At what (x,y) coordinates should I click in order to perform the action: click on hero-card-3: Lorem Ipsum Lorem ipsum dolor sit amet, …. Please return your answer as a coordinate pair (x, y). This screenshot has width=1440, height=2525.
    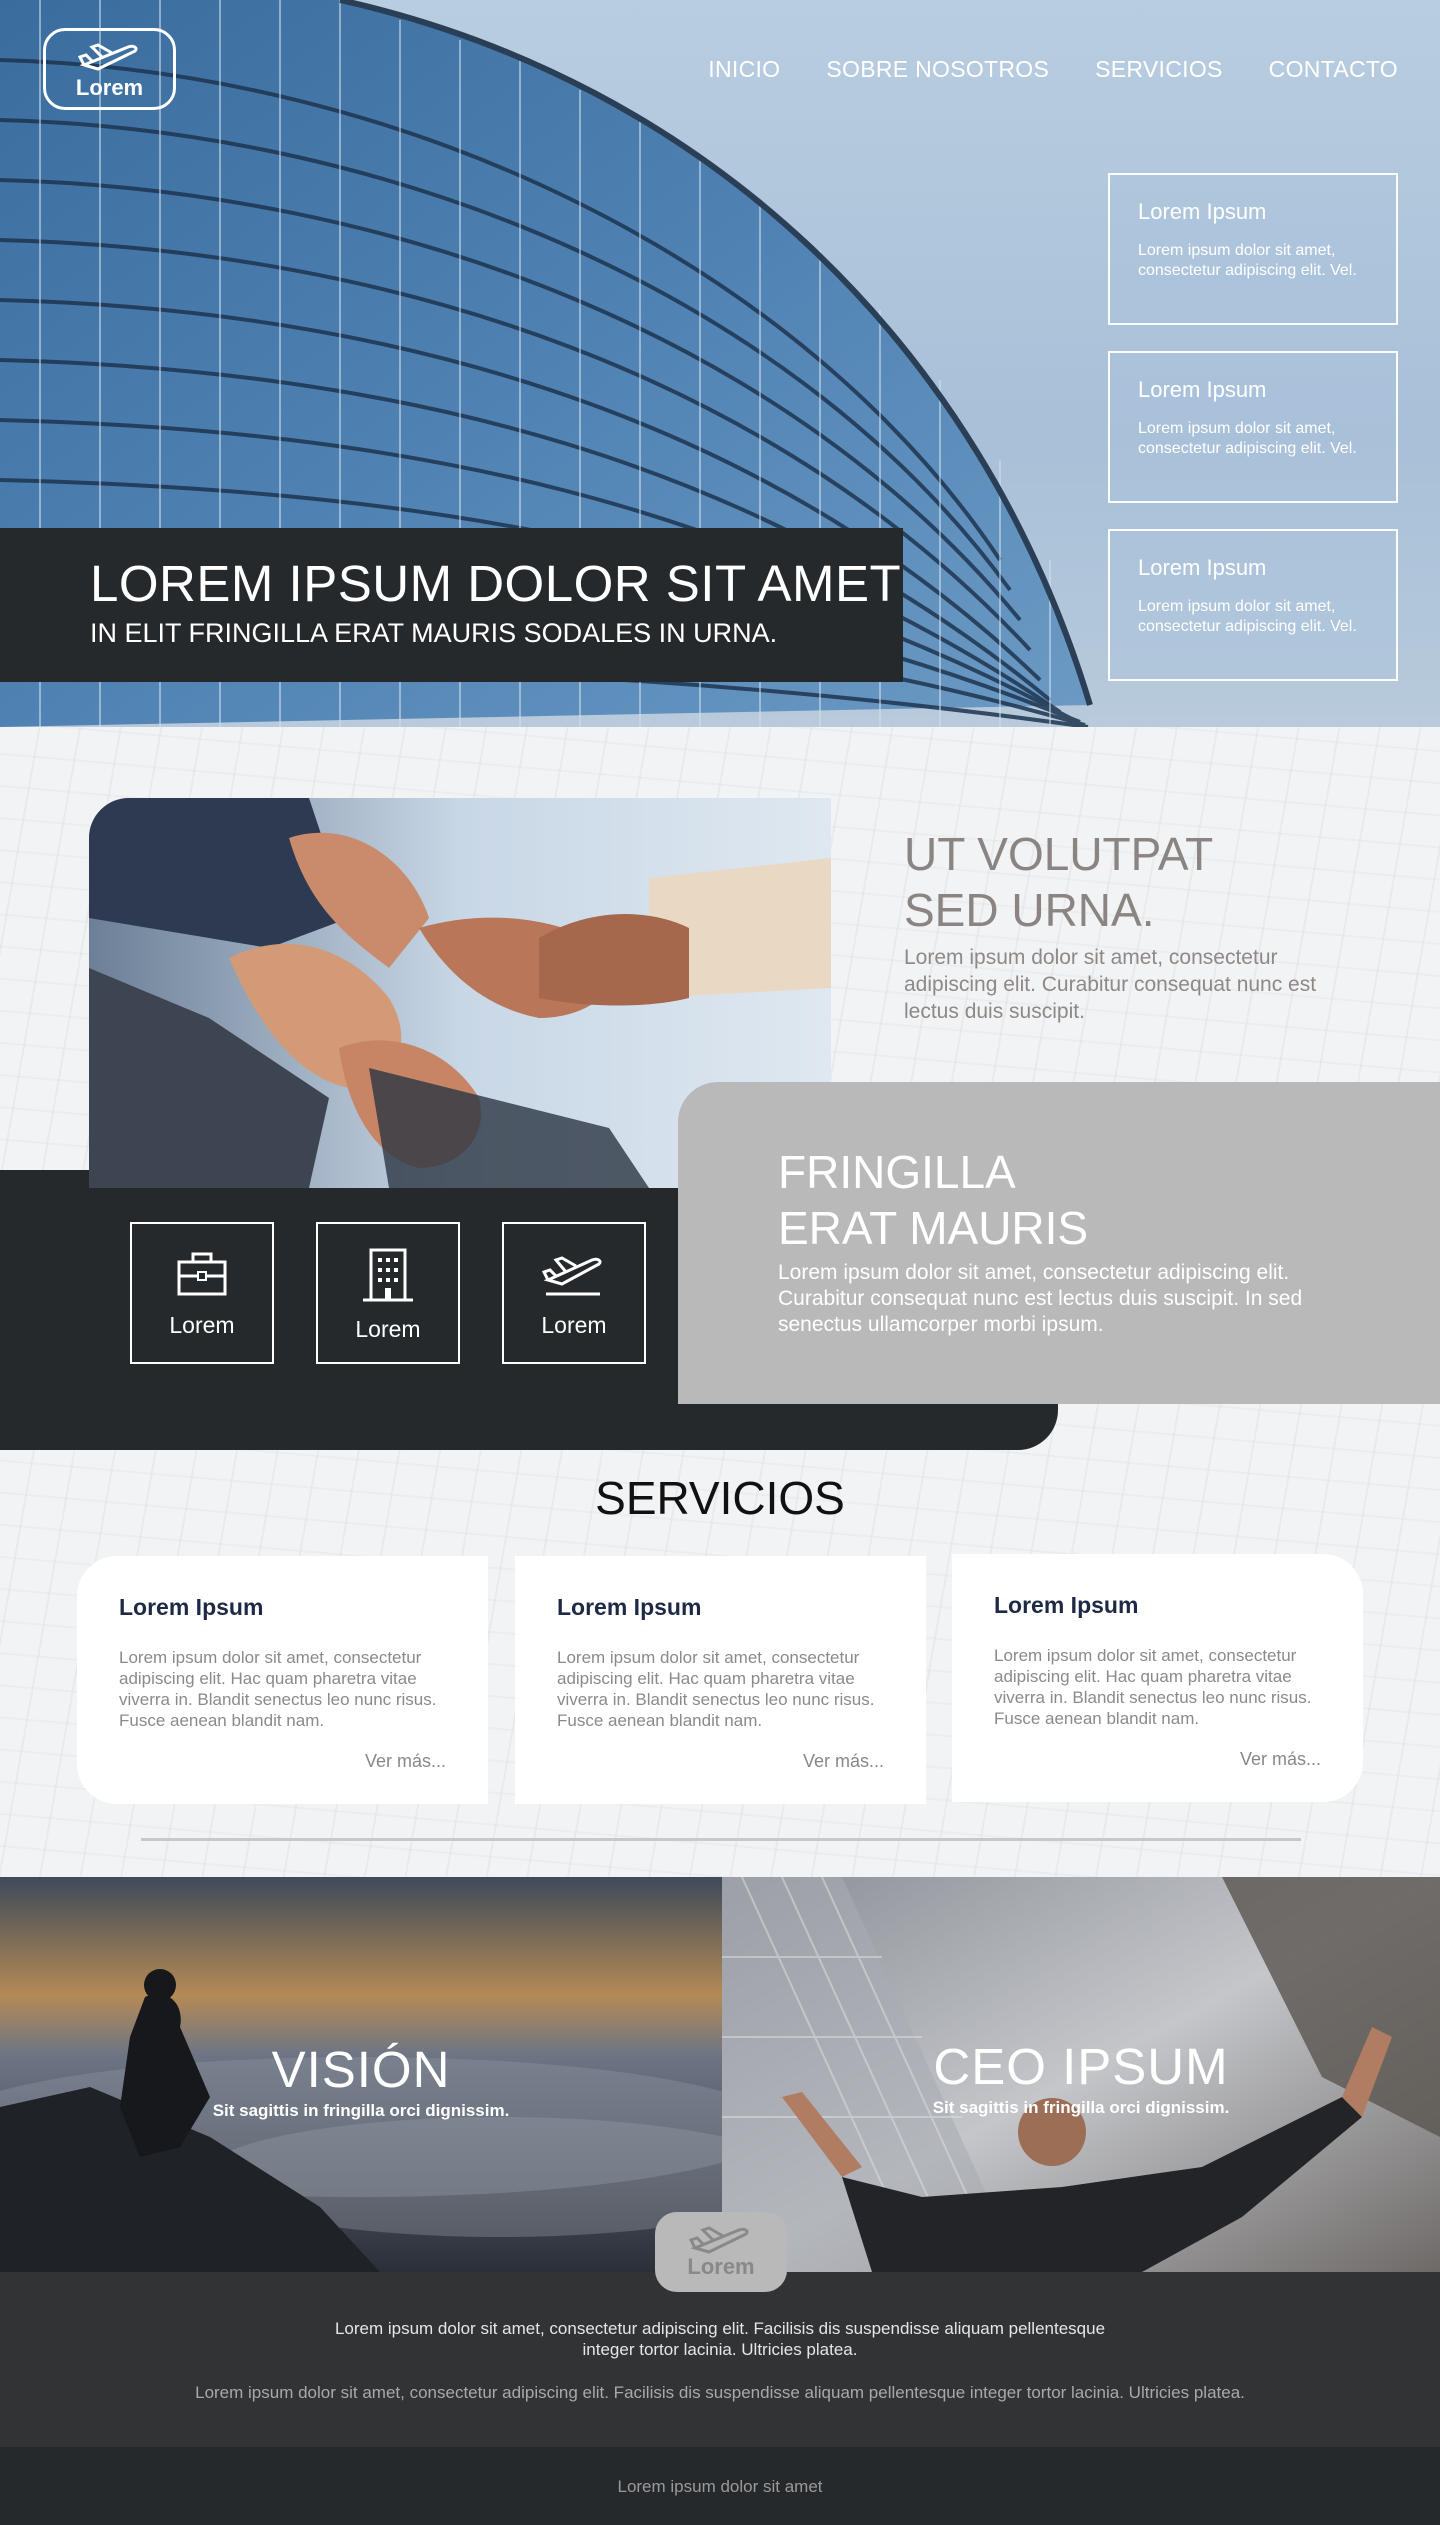
    Looking at the image, I should click on (1253, 605).